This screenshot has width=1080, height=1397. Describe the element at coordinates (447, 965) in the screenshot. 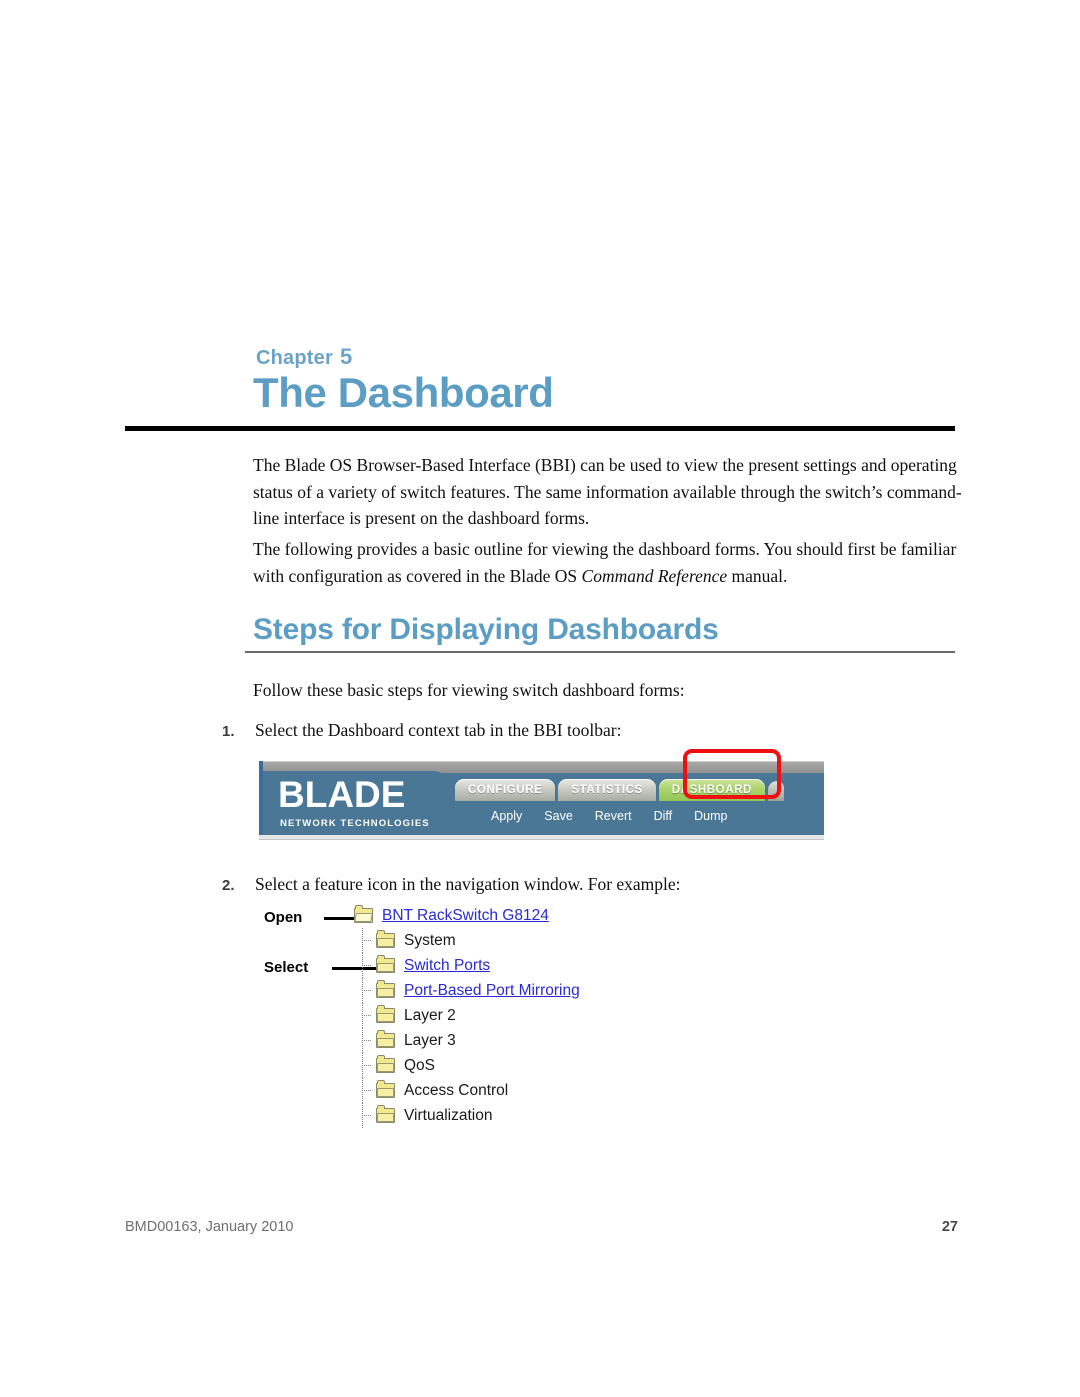

I see `tree-item-label: Switch Ports` at that location.